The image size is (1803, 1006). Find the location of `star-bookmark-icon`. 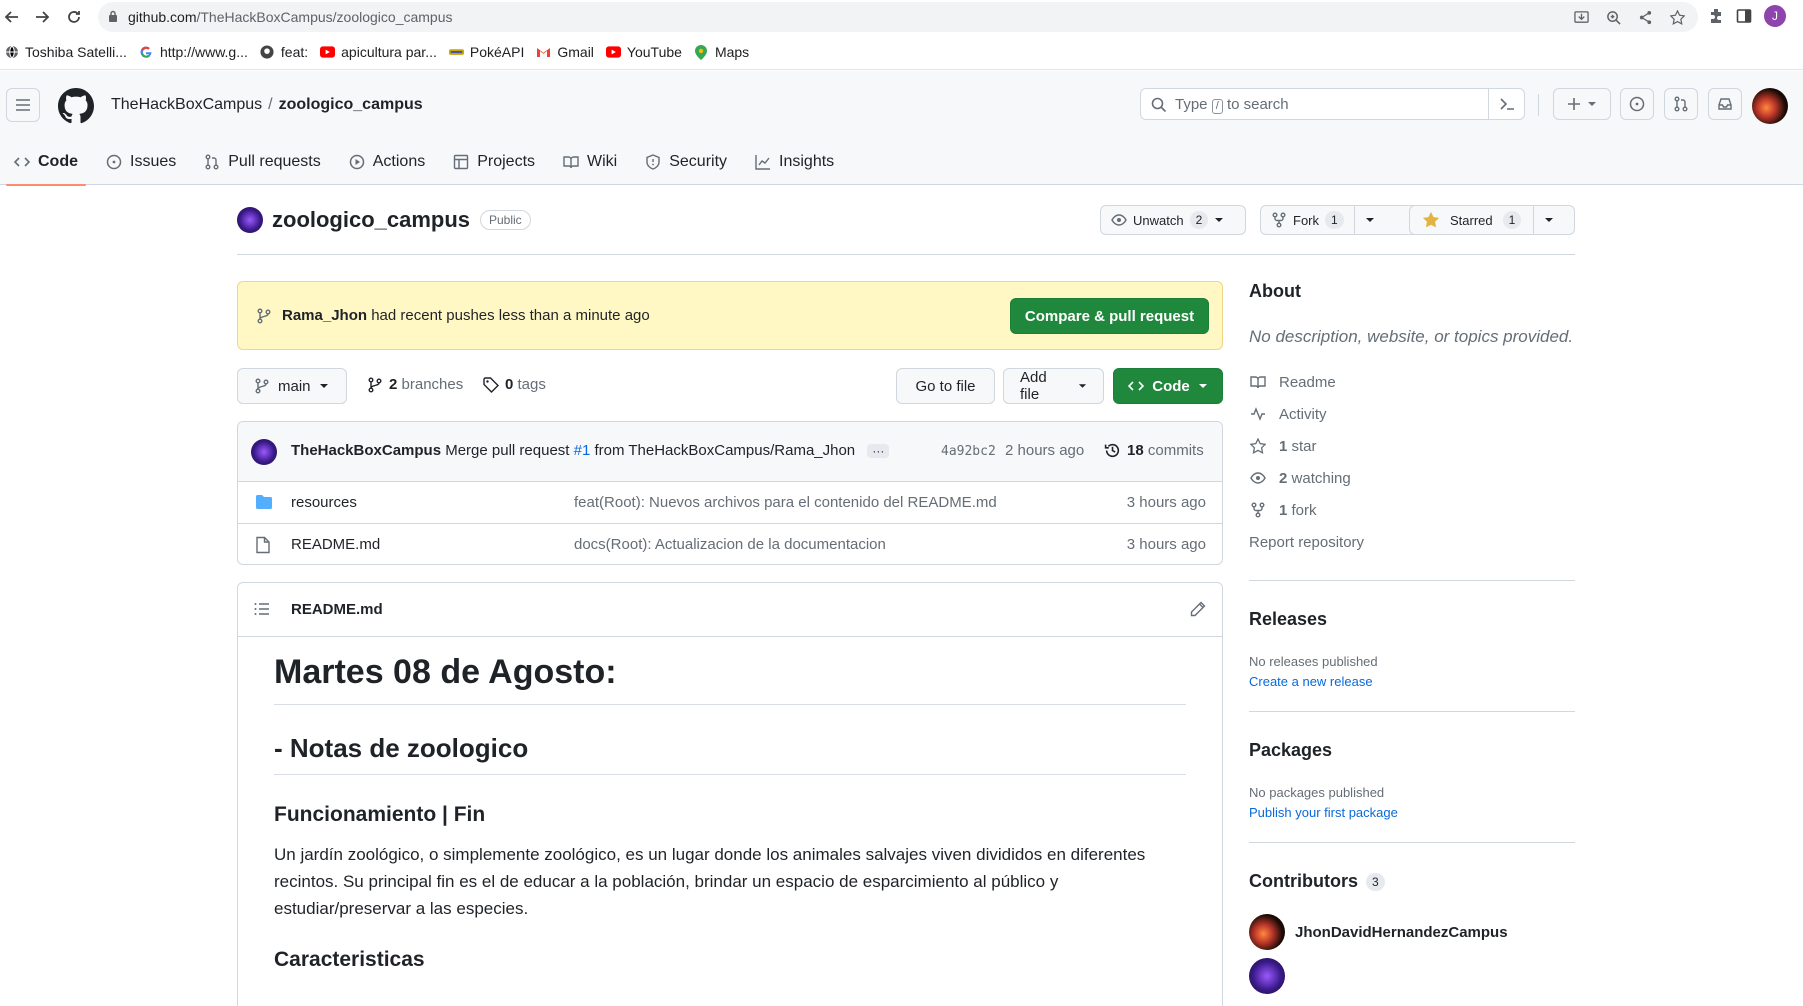

star-bookmark-icon is located at coordinates (1677, 17).